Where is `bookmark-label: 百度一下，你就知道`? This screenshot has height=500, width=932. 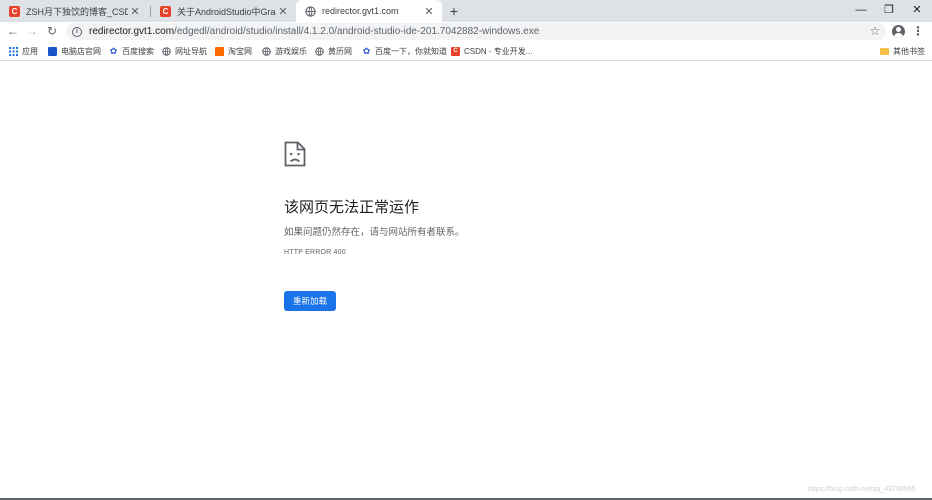 bookmark-label: 百度一下，你就知道 is located at coordinates (411, 51).